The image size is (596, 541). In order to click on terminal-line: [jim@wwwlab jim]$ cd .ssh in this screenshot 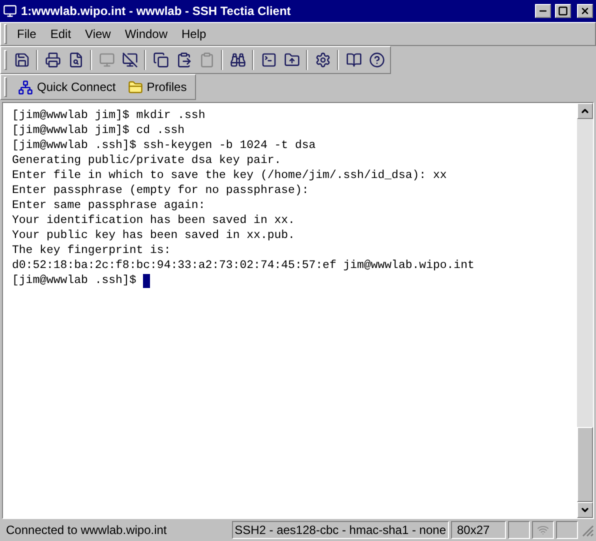, I will do `click(99, 130)`.